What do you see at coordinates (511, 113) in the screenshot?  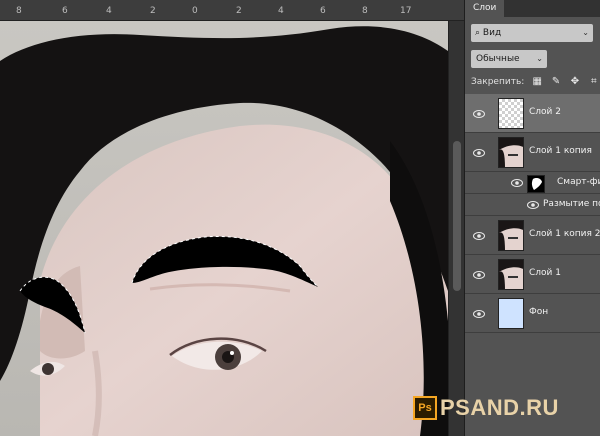 I see `layer-thumbnail-transparent` at bounding box center [511, 113].